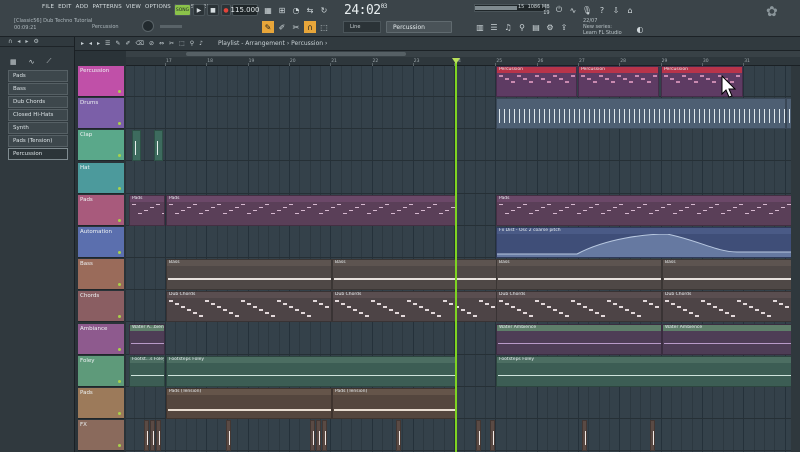  Describe the element at coordinates (245, 10) in the screenshot. I see `tempo-display: 115.000` at that location.